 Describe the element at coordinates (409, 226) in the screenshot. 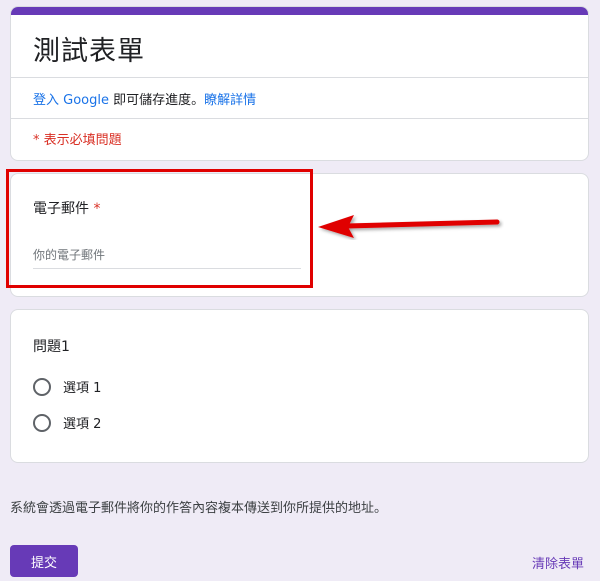

I see `annotation-arrow-icon` at that location.